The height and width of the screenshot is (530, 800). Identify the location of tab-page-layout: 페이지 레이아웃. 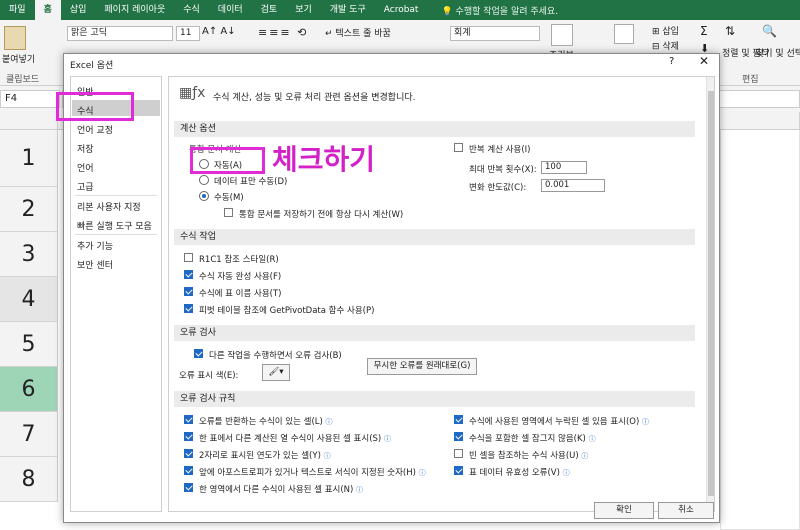
(134, 10).